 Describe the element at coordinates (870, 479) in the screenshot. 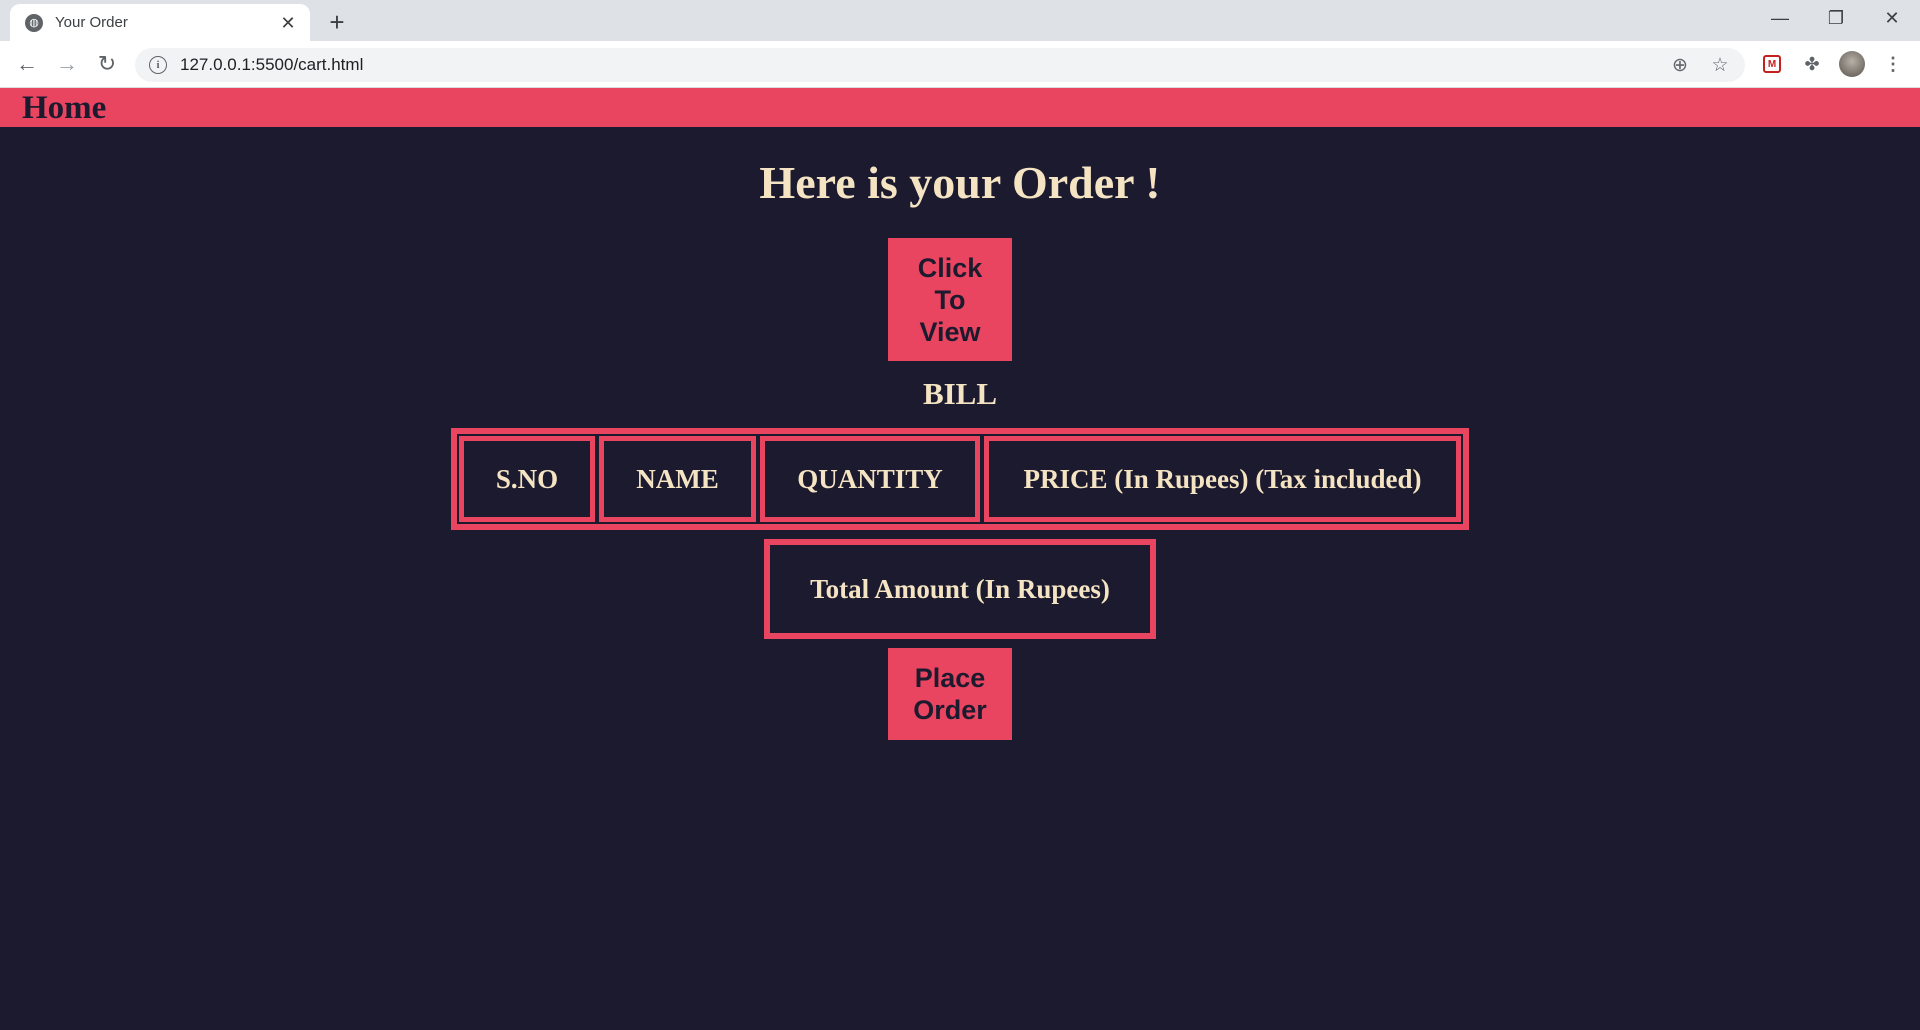

I see `header-quantity: QUANTITY` at that location.